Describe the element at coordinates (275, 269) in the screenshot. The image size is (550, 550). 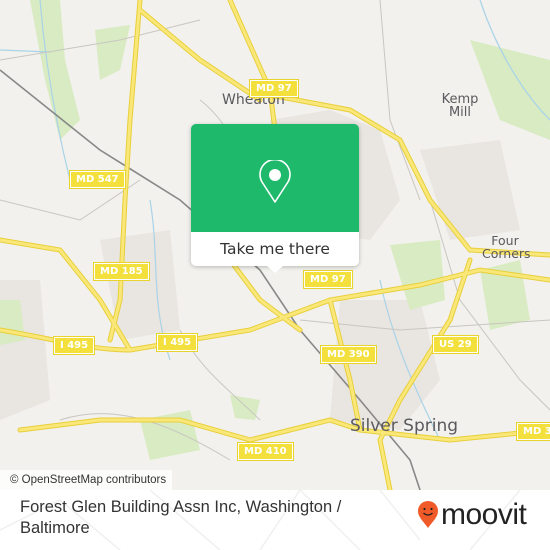
I see `popup-pointer` at that location.